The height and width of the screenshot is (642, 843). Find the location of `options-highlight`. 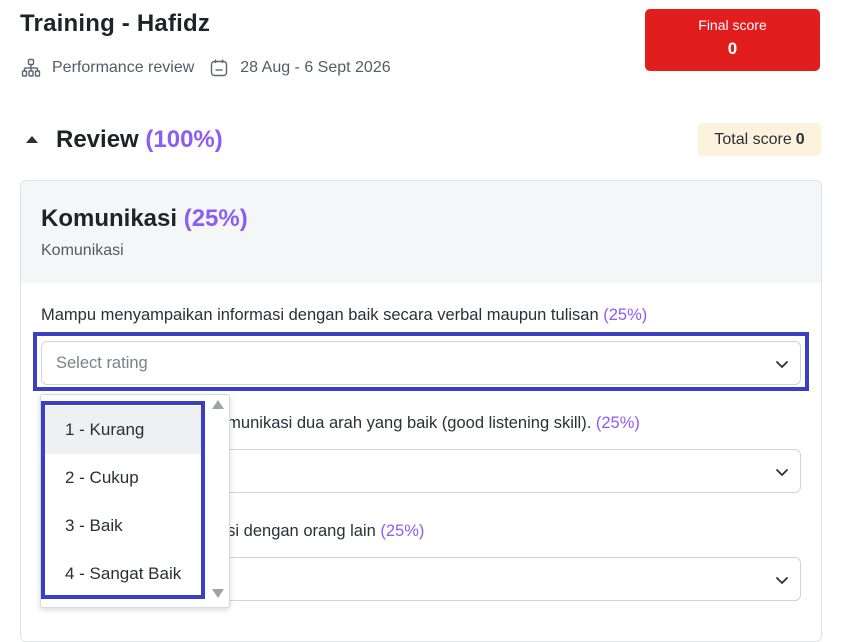

options-highlight is located at coordinates (123, 500).